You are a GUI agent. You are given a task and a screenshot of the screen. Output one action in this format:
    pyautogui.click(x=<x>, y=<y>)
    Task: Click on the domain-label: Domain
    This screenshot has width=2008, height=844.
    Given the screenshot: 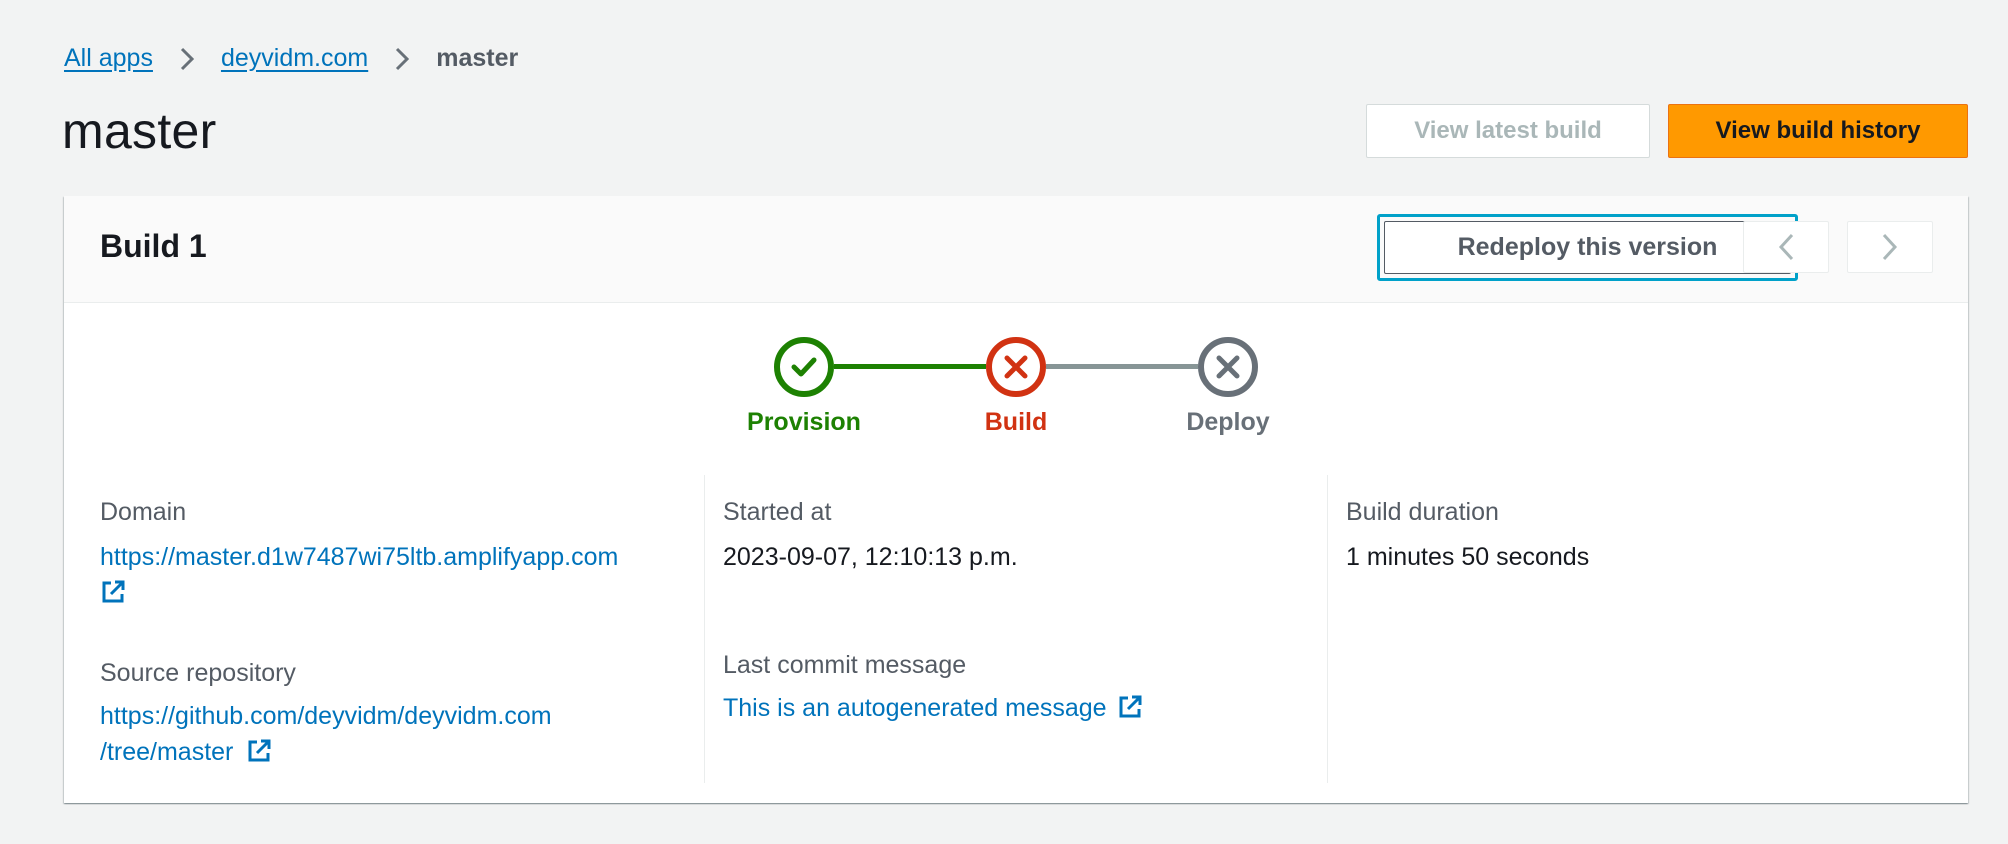 What is the action you would take?
    pyautogui.click(x=143, y=512)
    